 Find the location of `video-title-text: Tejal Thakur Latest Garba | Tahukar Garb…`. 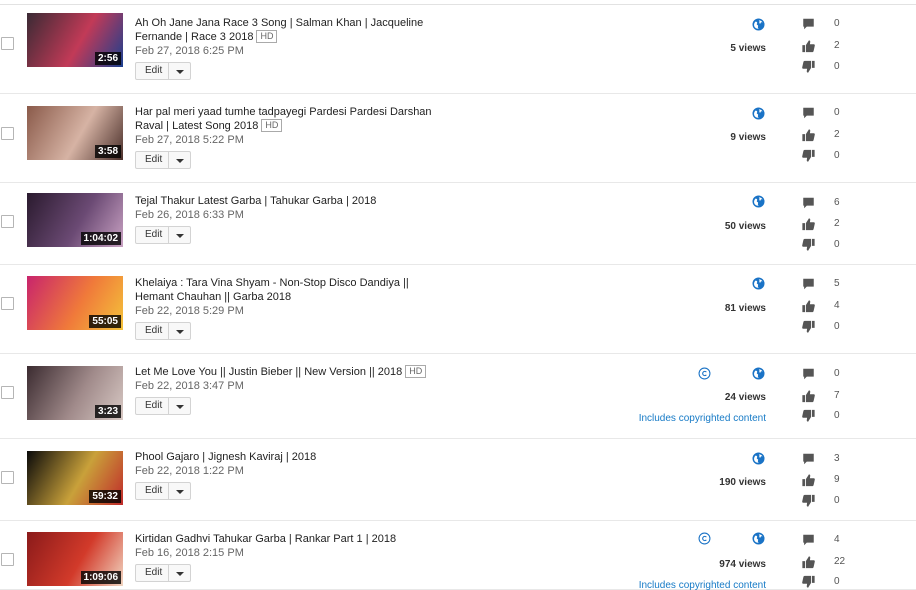

video-title-text: Tejal Thakur Latest Garba | Tahukar Garb… is located at coordinates (255, 201).